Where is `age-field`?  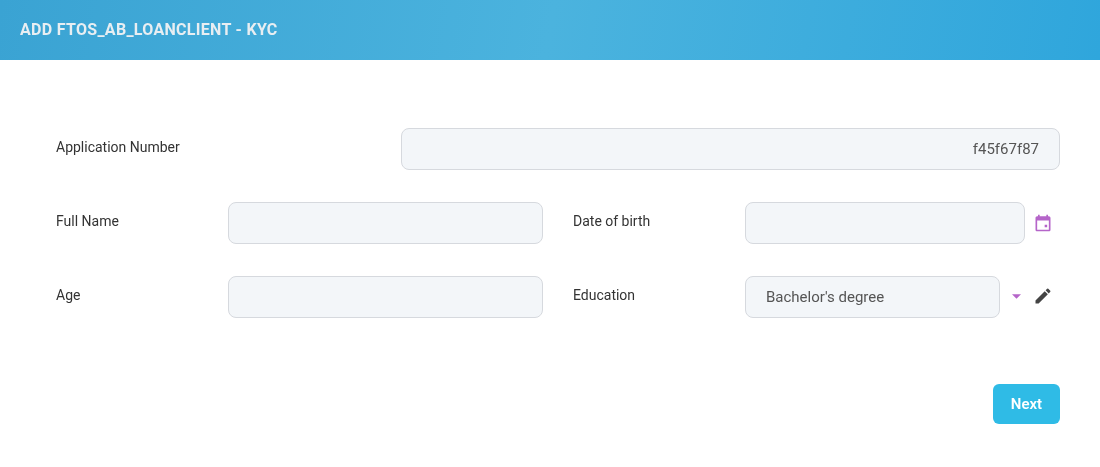 age-field is located at coordinates (385, 297).